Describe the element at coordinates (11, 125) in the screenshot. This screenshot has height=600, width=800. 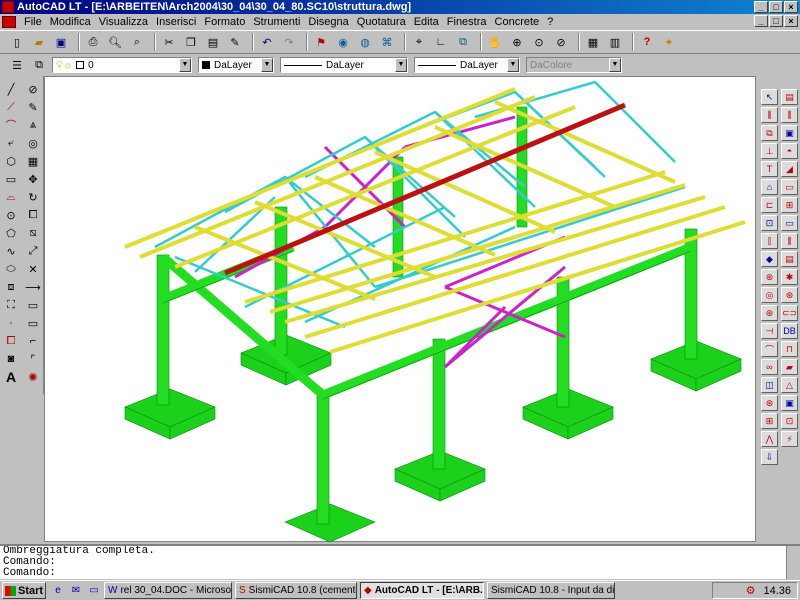
I see `arc-icon: ⌒` at that location.